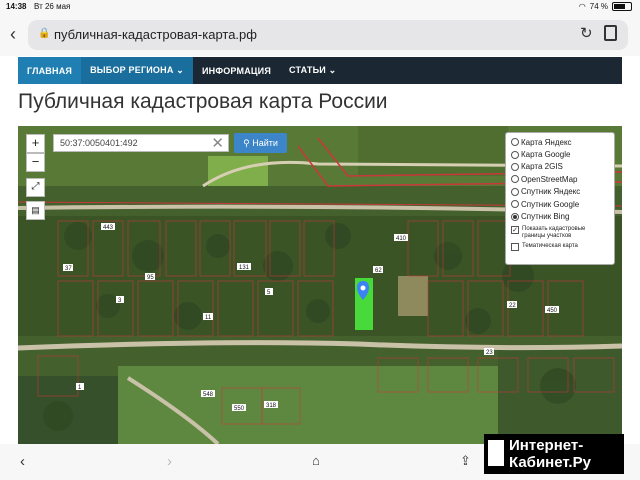 This screenshot has width=640, height=480. I want to click on layer-yandex-satellite: Спутник Яндекс, so click(560, 192).